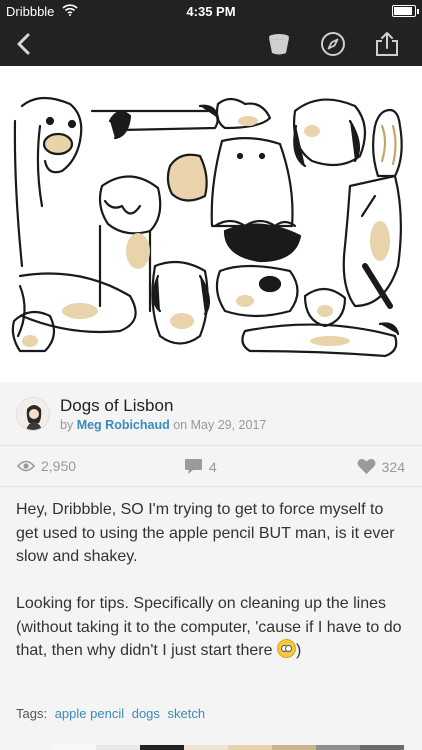 The image size is (422, 750). I want to click on comments-count: 4, so click(213, 466).